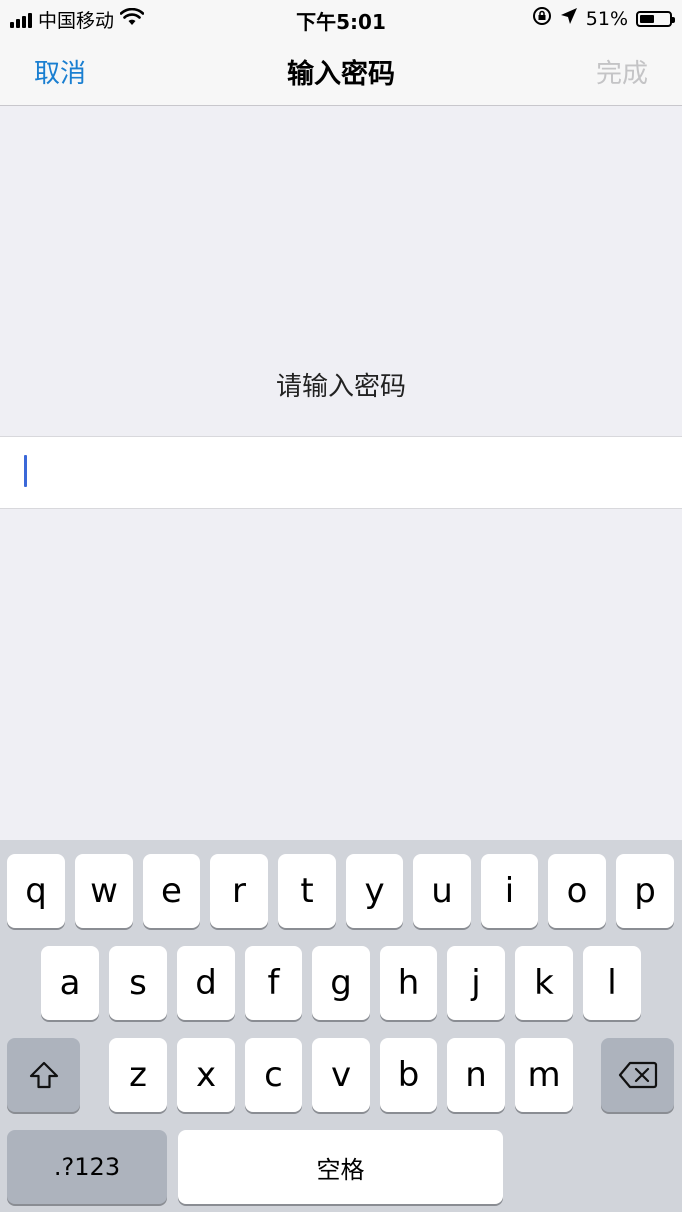 The width and height of the screenshot is (682, 1212). Describe the element at coordinates (341, 1075) in the screenshot. I see `key-v: v` at that location.